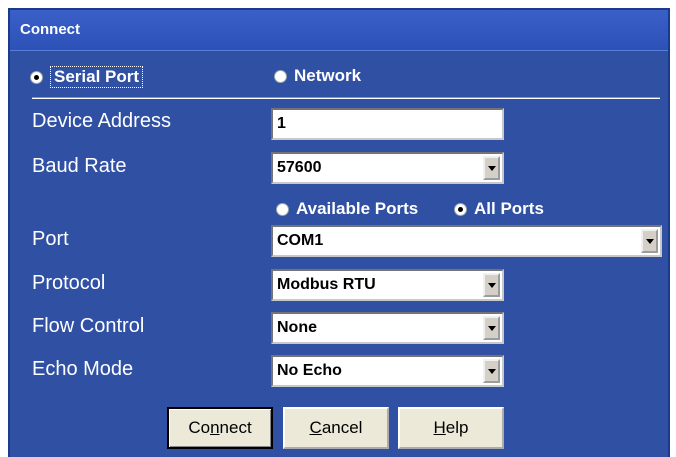 This screenshot has width=676, height=457. I want to click on help-button: Help, so click(451, 428).